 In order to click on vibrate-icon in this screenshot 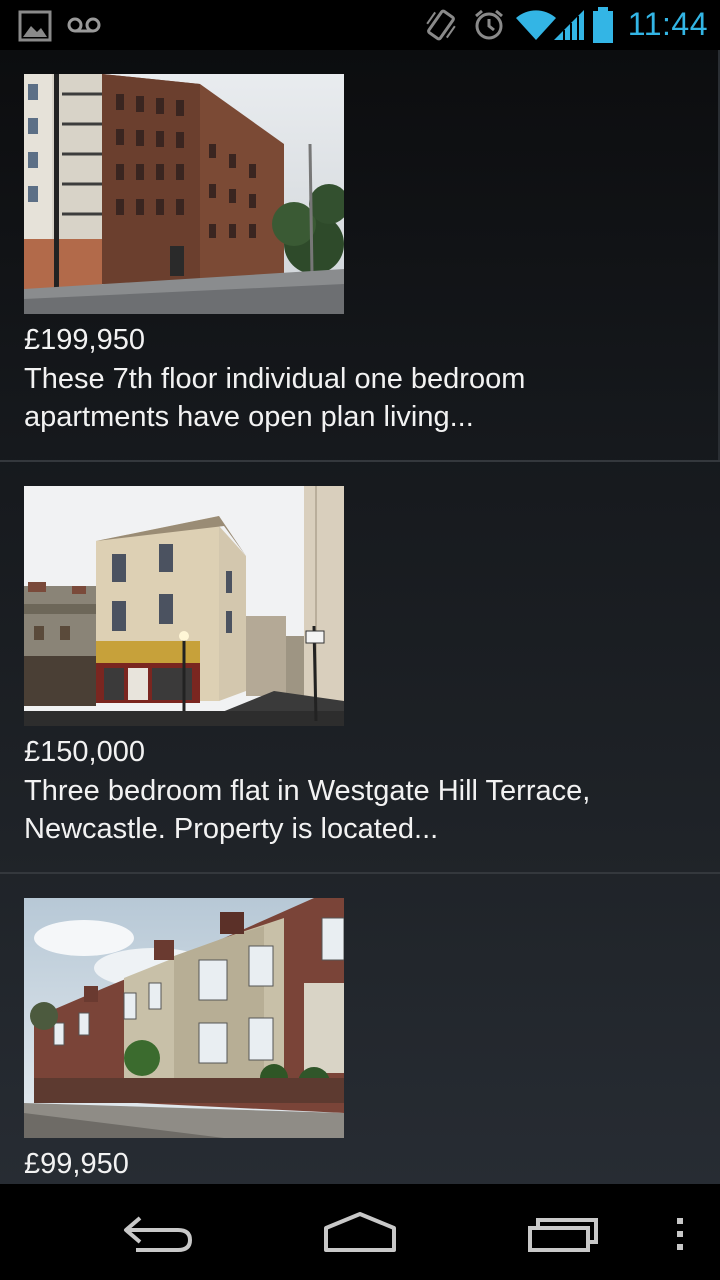, I will do `click(441, 25)`.